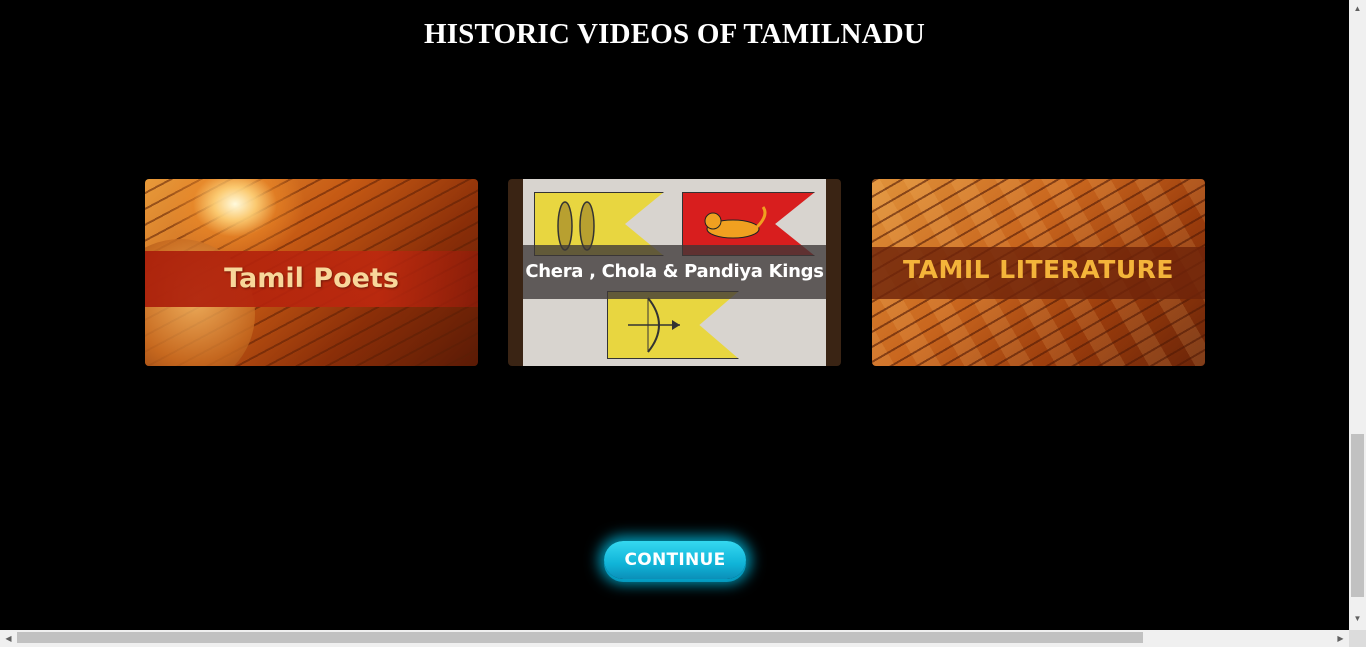 Image resolution: width=1366 pixels, height=647 pixels. What do you see at coordinates (1357, 515) in the screenshot?
I see `vertical-scroll-thumb` at bounding box center [1357, 515].